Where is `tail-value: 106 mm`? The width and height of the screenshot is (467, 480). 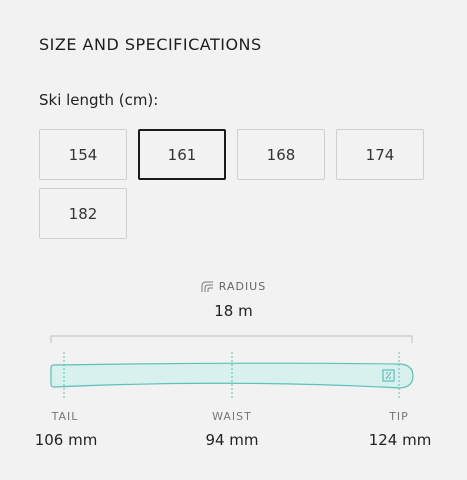 tail-value: 106 mm is located at coordinates (66, 440).